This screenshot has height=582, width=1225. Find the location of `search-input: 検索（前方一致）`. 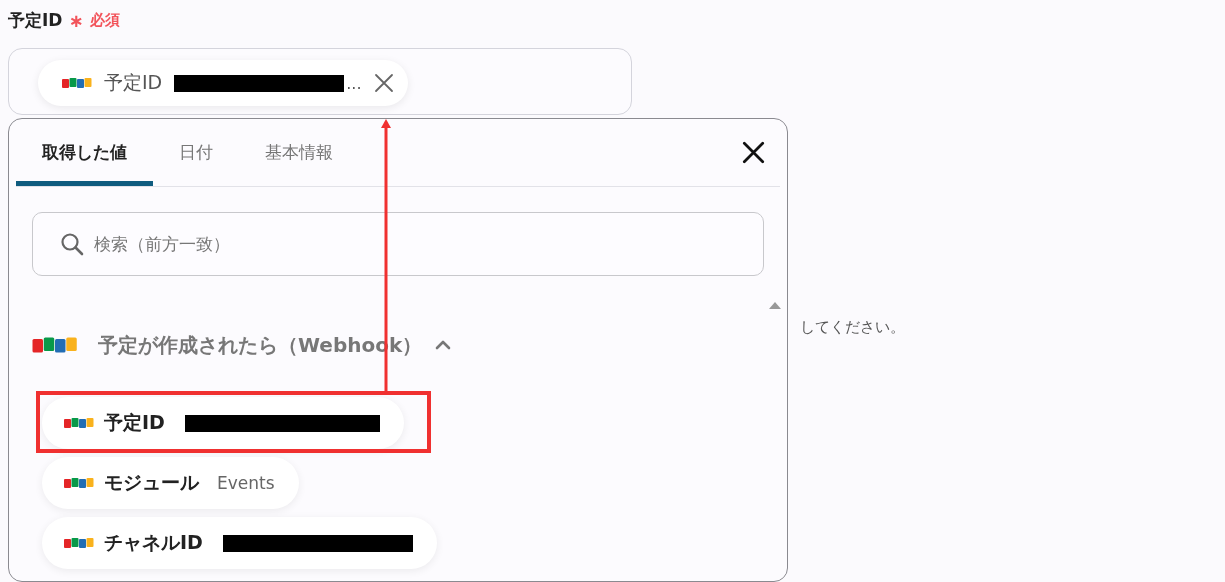

search-input: 検索（前方一致） is located at coordinates (394, 244).